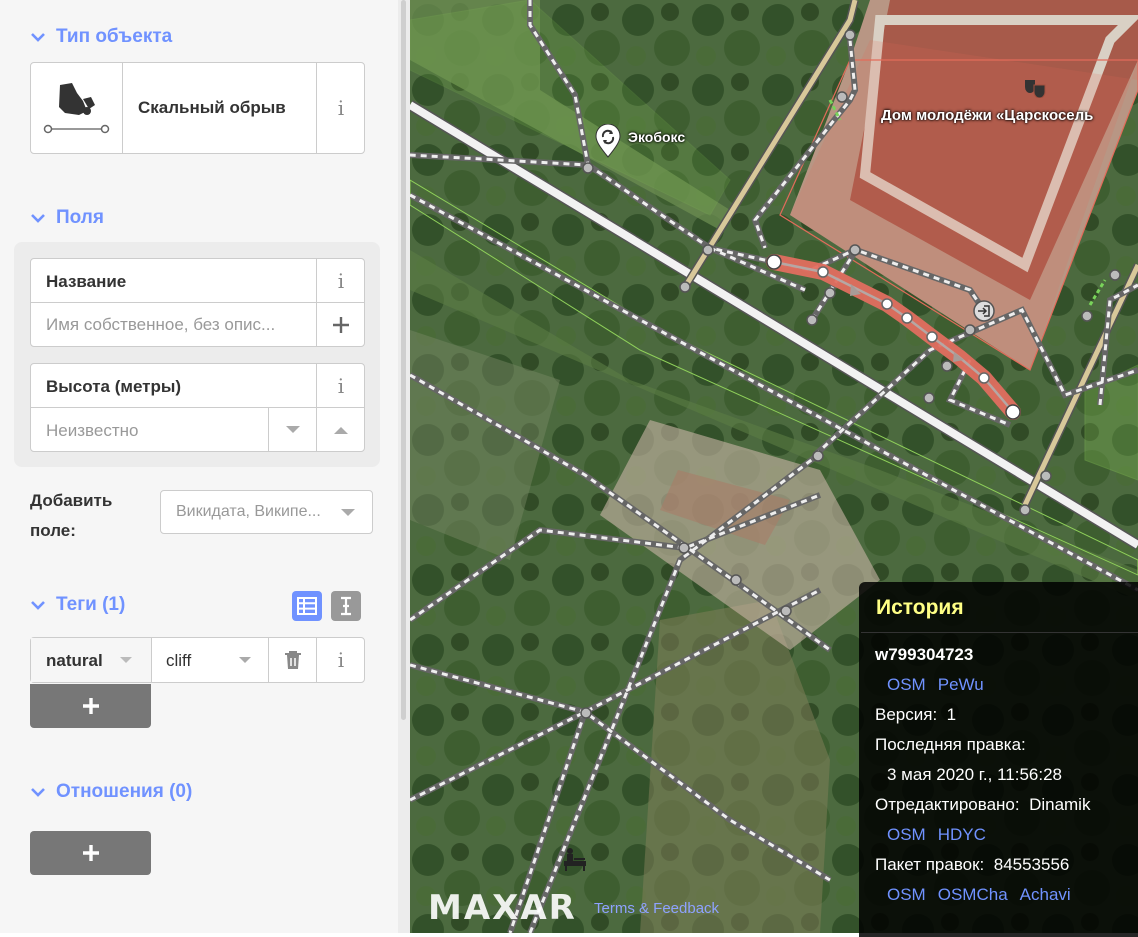 The image size is (1138, 937). I want to click on edited-by-label: Отредактировано:, so click(947, 804).